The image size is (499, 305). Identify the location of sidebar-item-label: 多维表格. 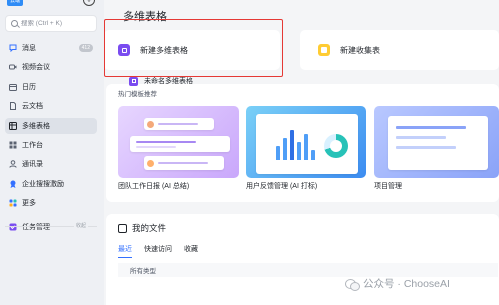
(36, 126).